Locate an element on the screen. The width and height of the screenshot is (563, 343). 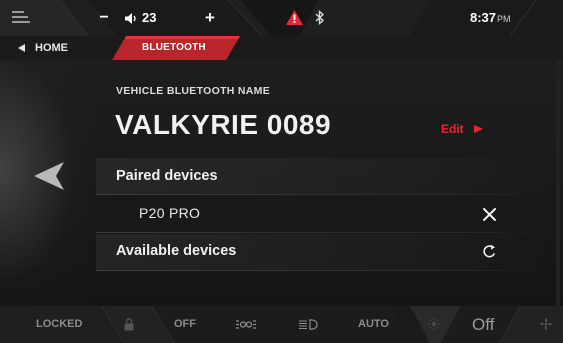
headlights-mode-label: AUTO is located at coordinates (373, 324).